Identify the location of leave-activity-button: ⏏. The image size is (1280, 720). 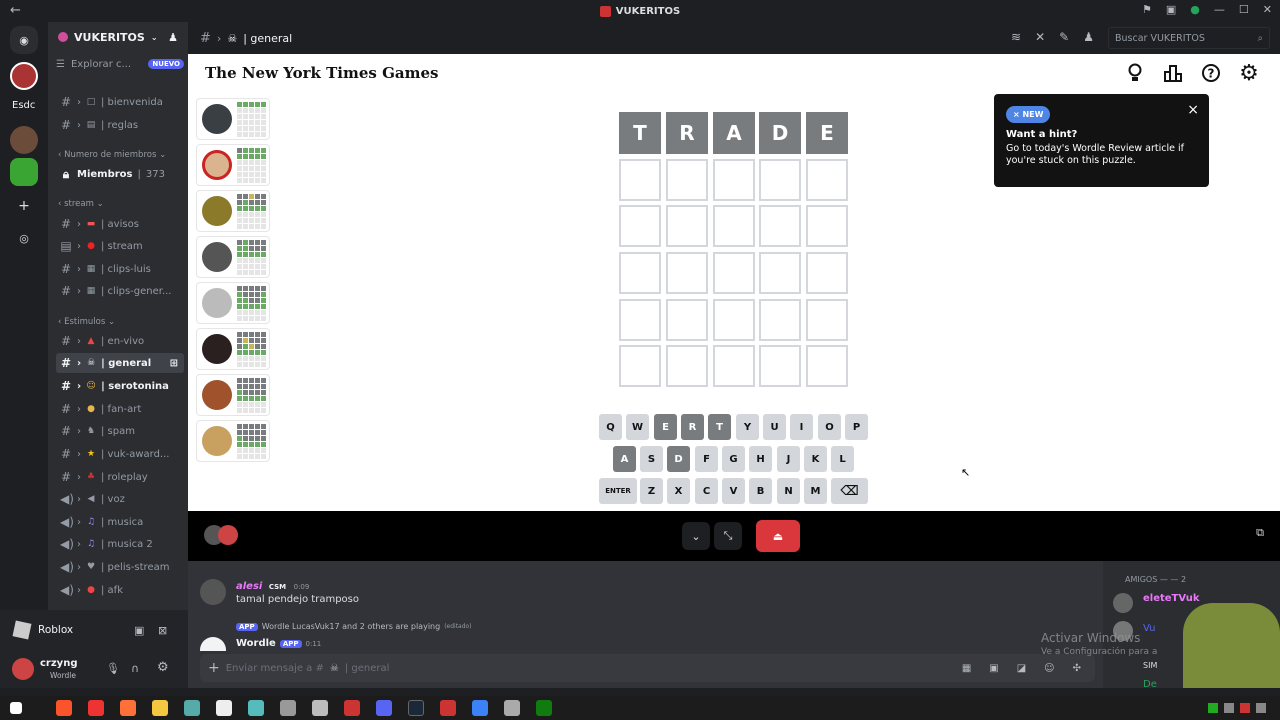
(778, 536).